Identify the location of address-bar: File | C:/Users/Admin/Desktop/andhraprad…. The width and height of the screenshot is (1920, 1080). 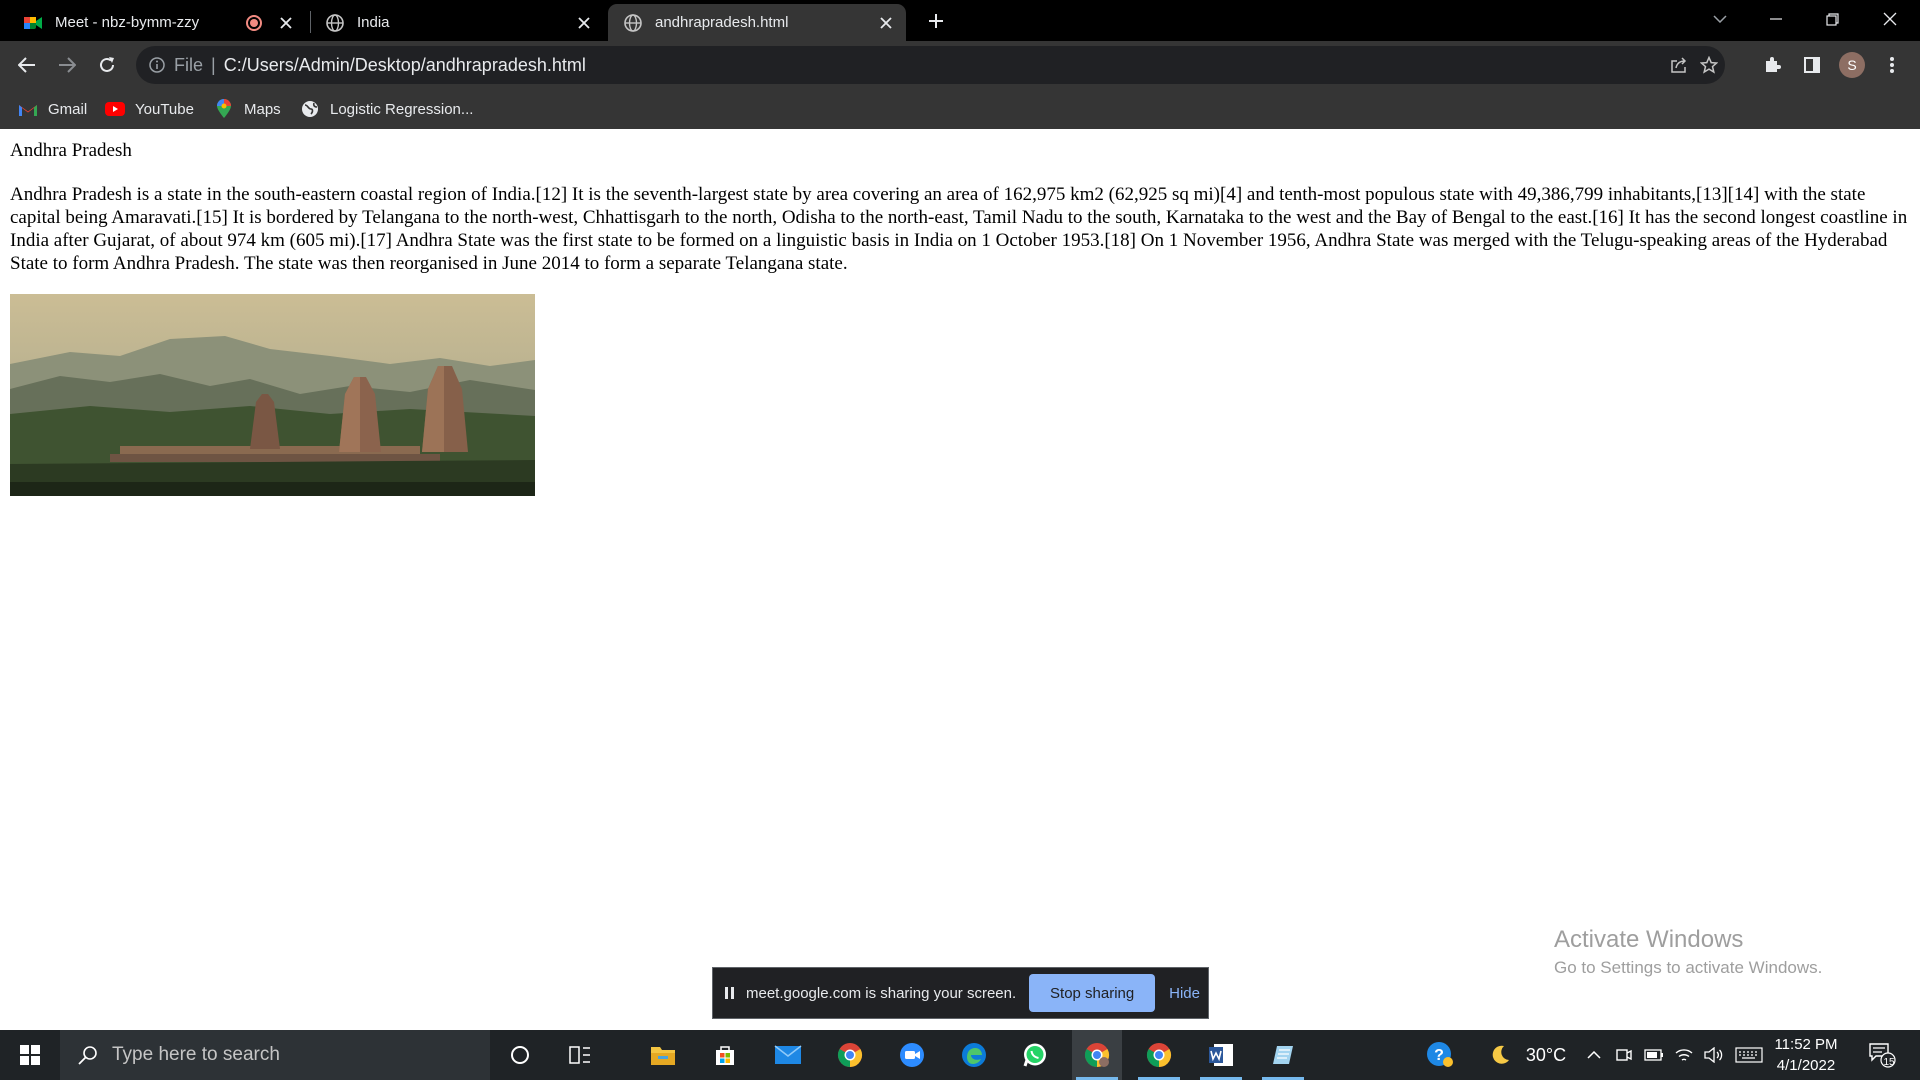
(930, 65).